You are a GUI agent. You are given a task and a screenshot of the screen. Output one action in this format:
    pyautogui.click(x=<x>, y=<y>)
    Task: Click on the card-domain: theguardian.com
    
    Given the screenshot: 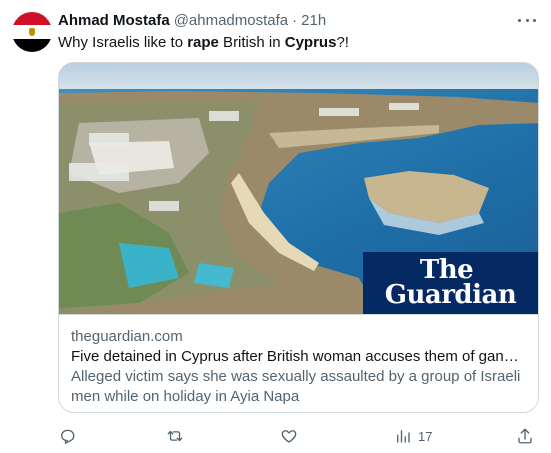 What is the action you would take?
    pyautogui.click(x=127, y=336)
    